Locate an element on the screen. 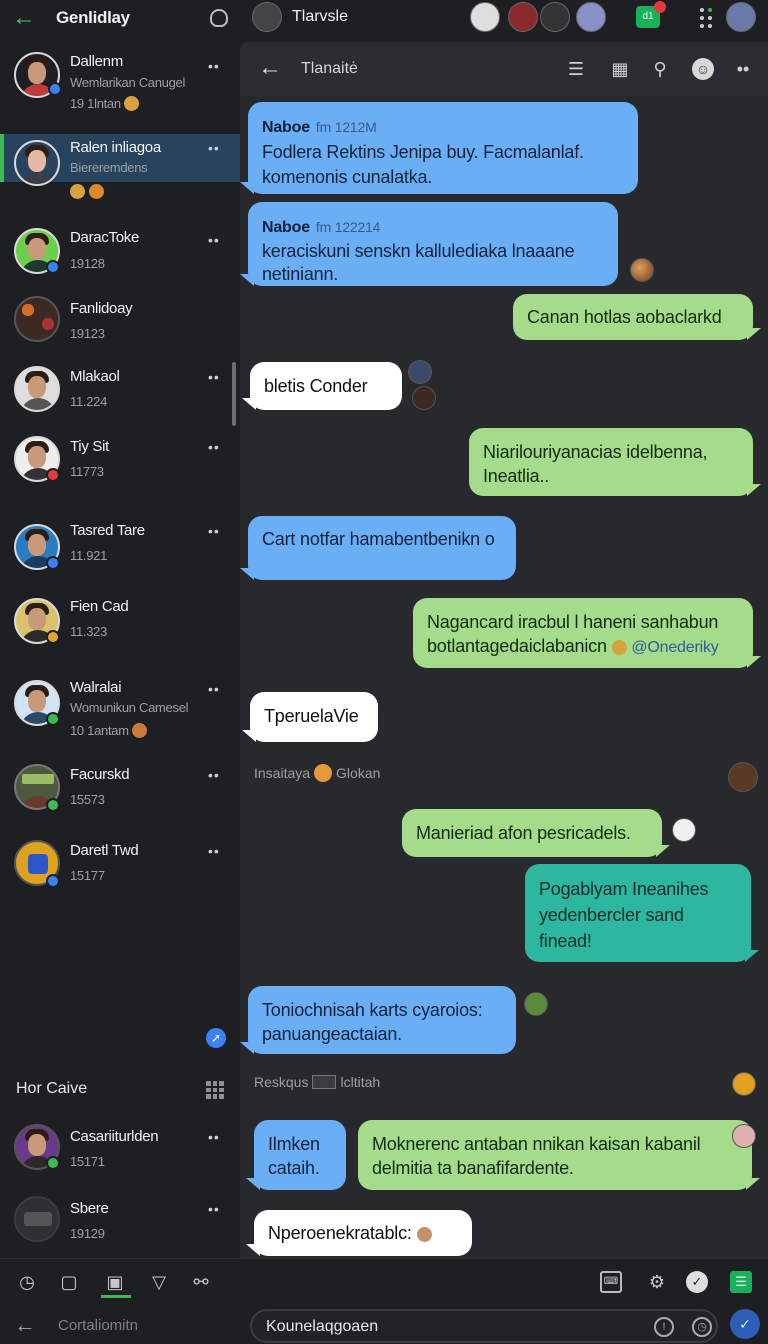 Image resolution: width=768 pixels, height=1344 pixels. message-bubble: Nperoenekratablc: is located at coordinates (359, 1233).